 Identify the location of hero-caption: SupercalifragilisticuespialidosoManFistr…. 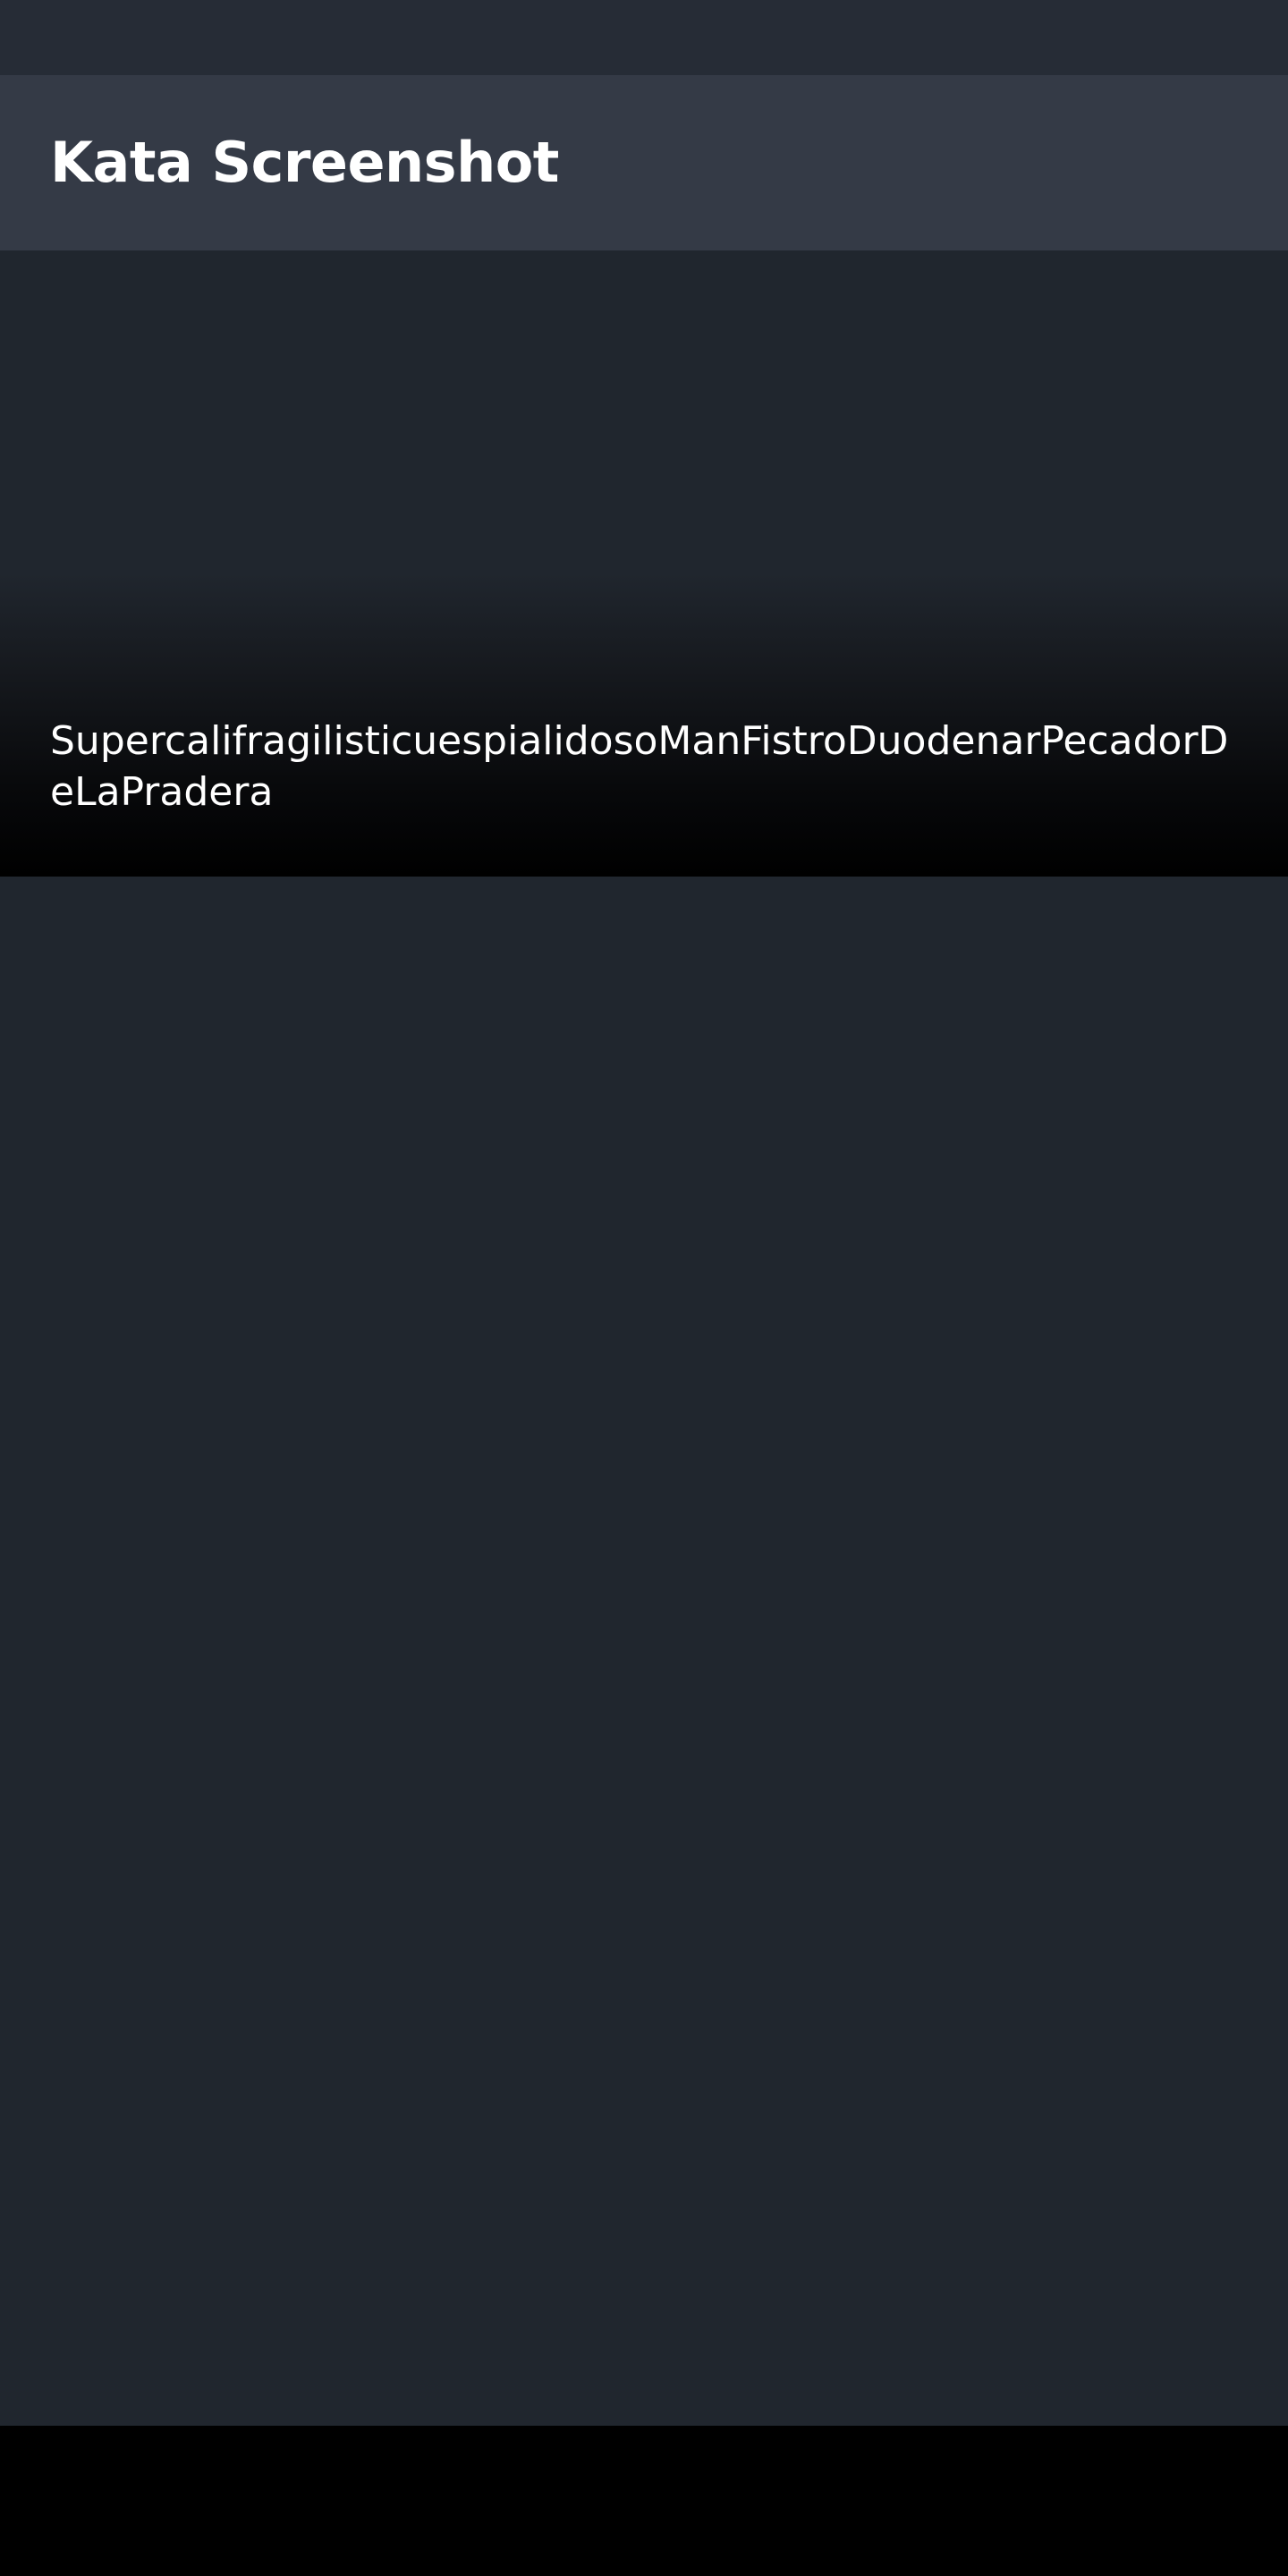
(639, 766).